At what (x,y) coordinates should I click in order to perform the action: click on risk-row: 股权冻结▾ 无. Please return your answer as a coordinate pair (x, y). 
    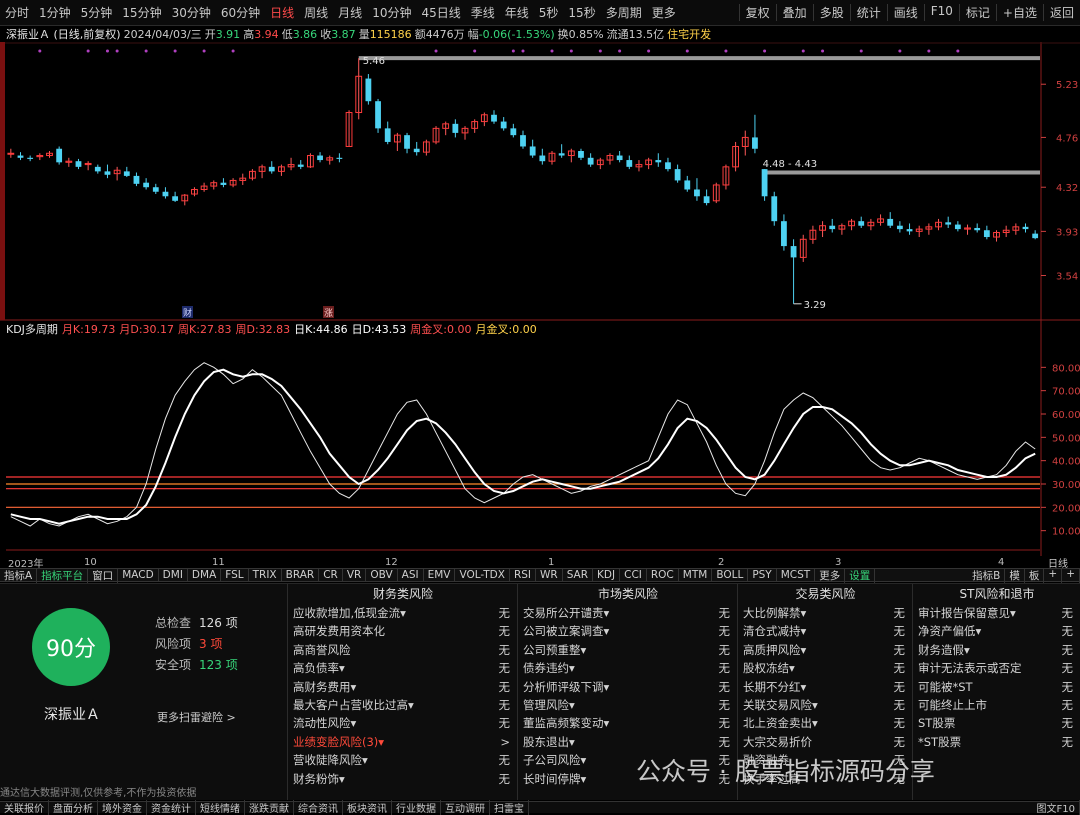
    Looking at the image, I should click on (825, 668).